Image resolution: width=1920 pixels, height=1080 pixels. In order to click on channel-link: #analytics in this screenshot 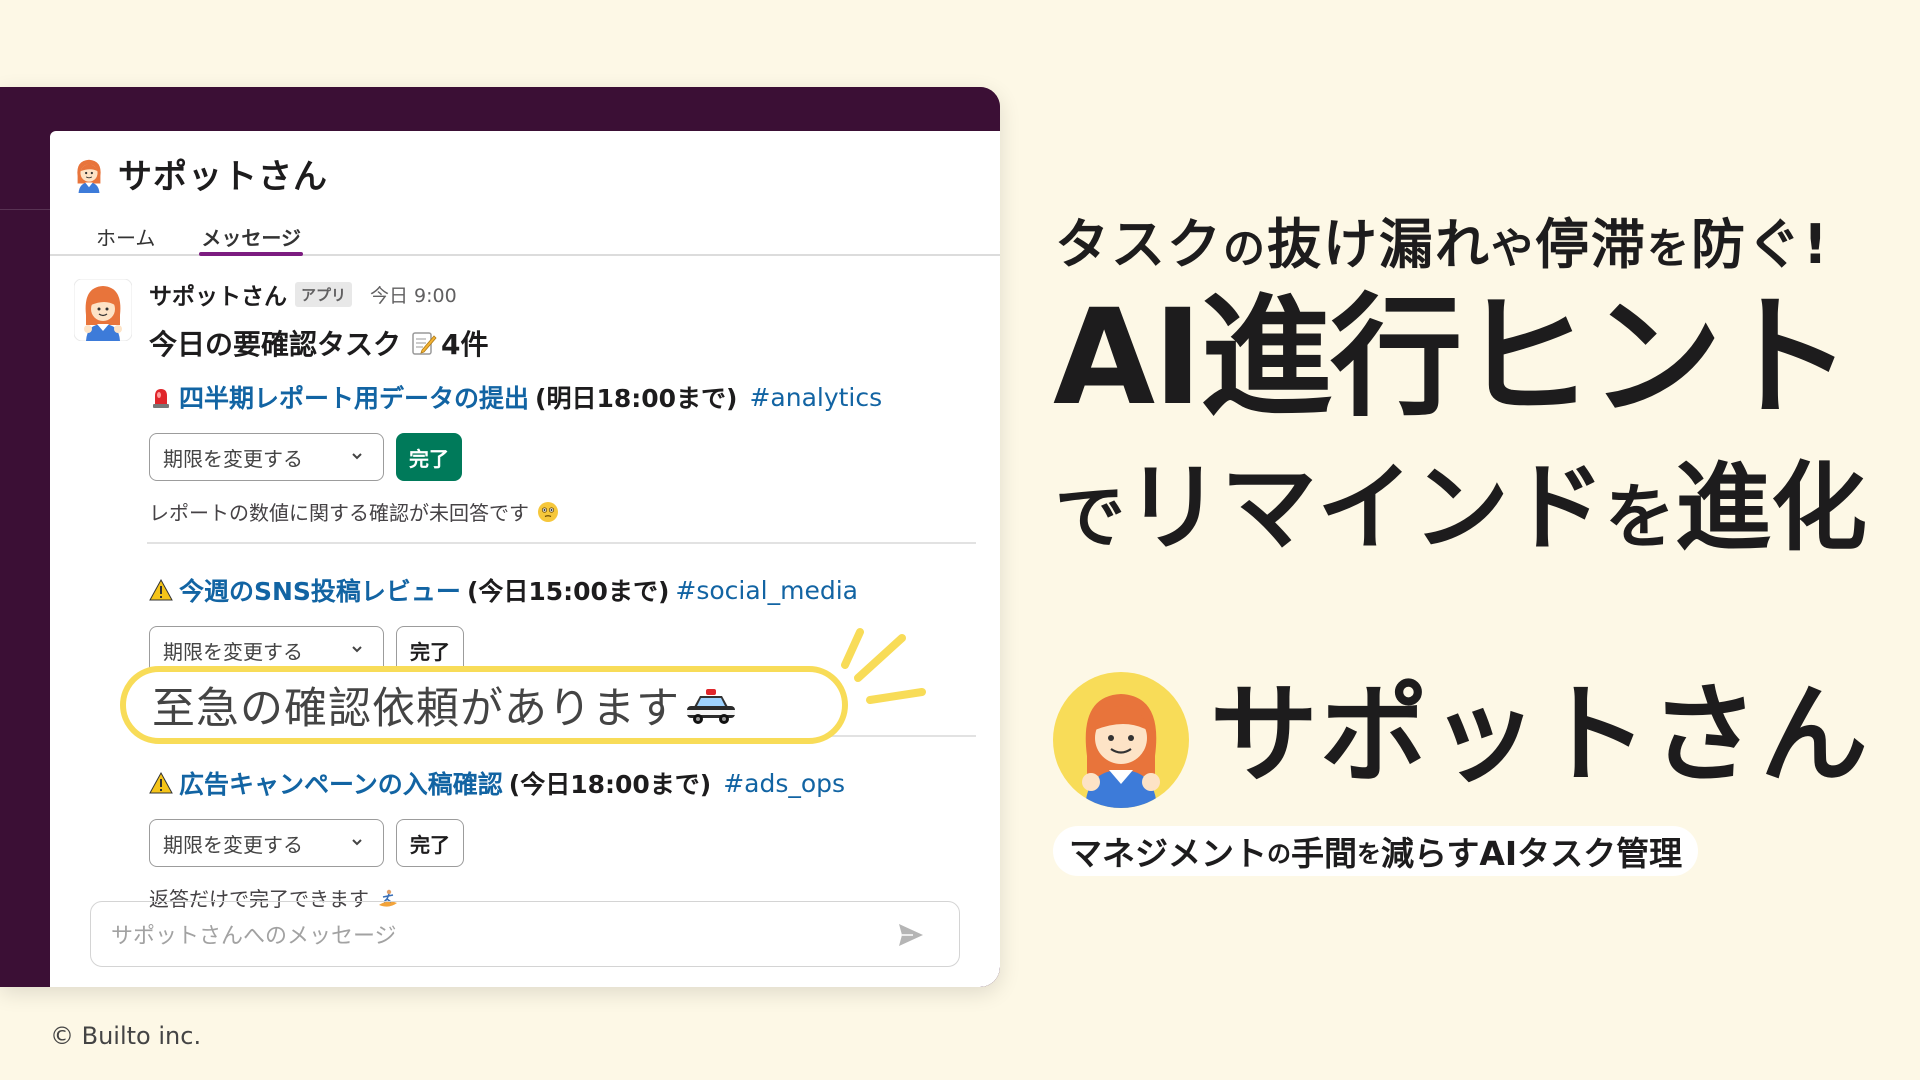, I will do `click(815, 397)`.